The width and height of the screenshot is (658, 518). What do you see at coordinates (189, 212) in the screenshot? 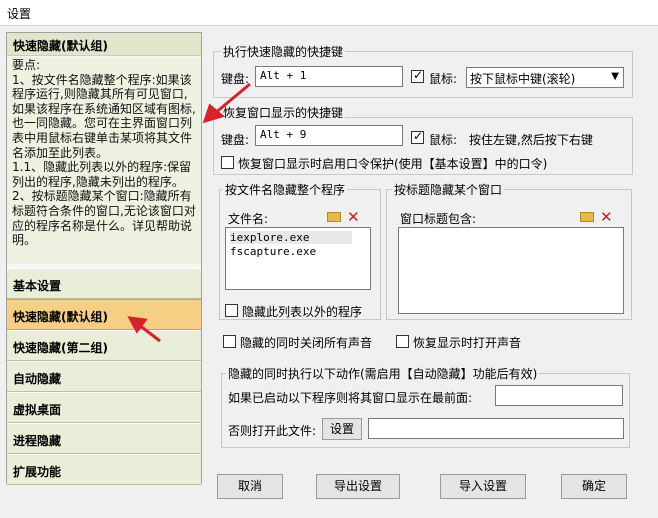
I see `annotation-arrows` at bounding box center [189, 212].